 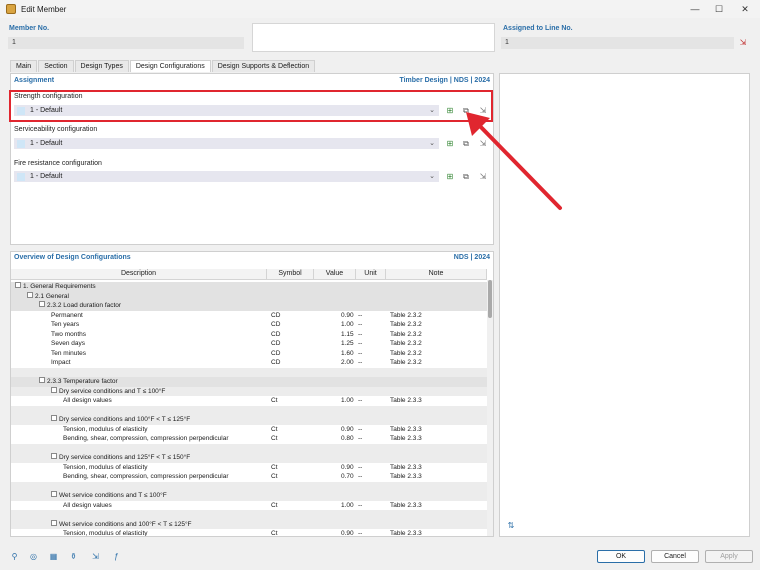 What do you see at coordinates (226, 176) in the screenshot?
I see `fire-config-select: 1 - Default ⌄` at bounding box center [226, 176].